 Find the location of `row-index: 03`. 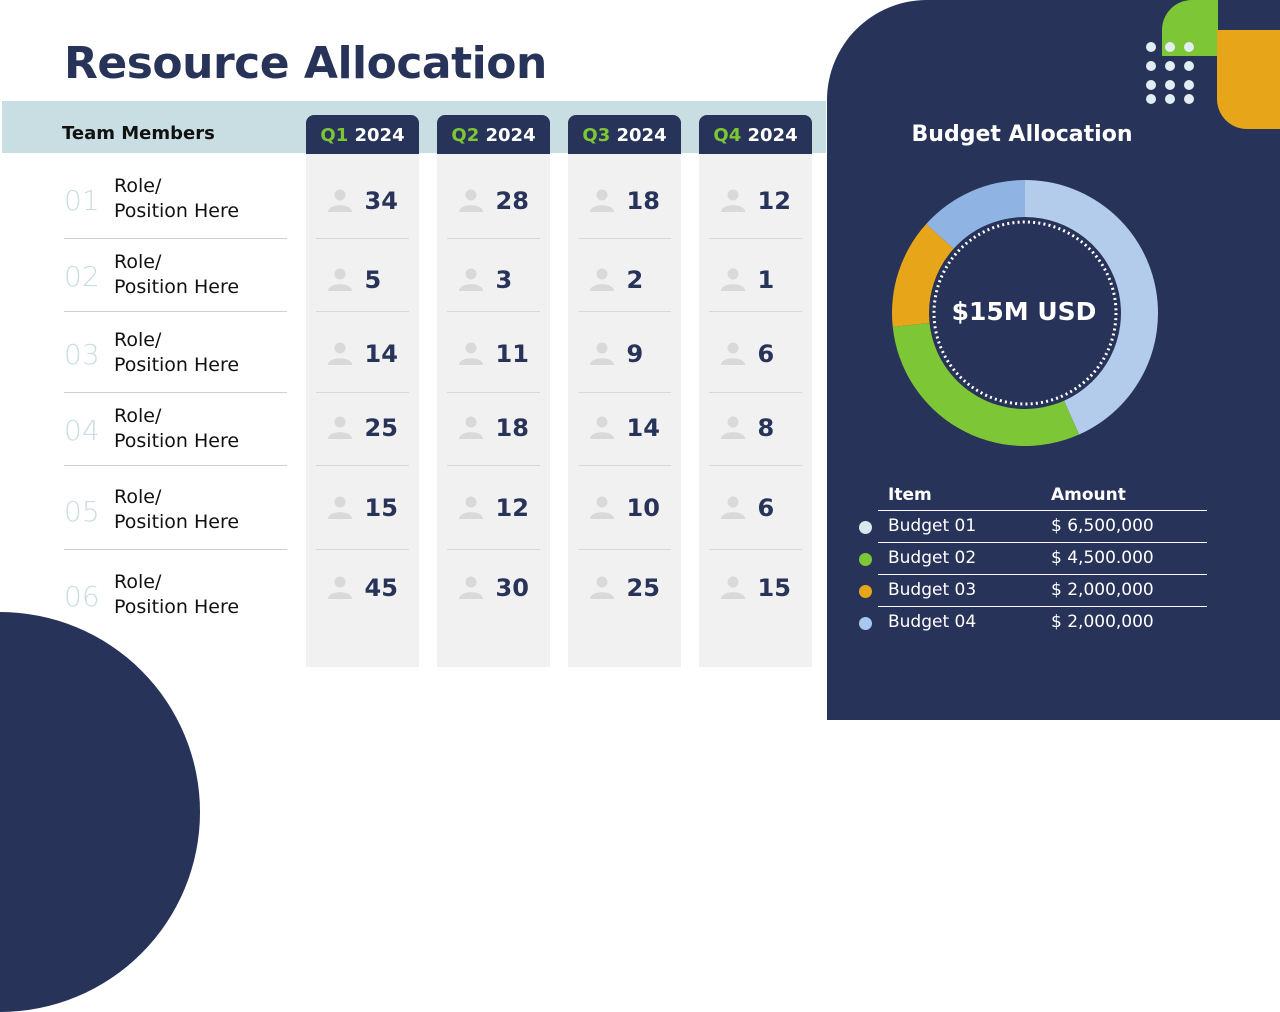

row-index: 03 is located at coordinates (82, 354).